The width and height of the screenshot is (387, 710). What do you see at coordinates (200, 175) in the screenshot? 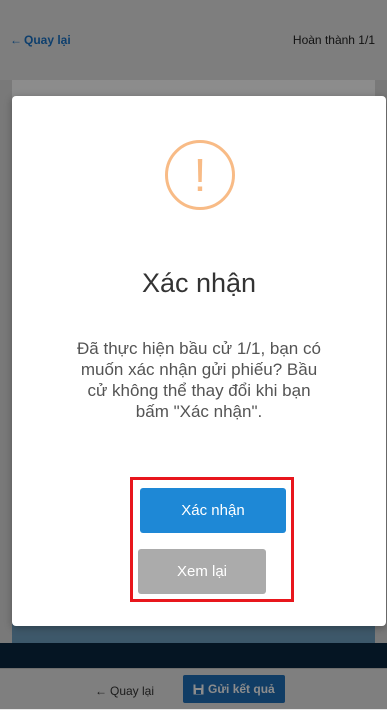
I see `exclamation-icon: !` at bounding box center [200, 175].